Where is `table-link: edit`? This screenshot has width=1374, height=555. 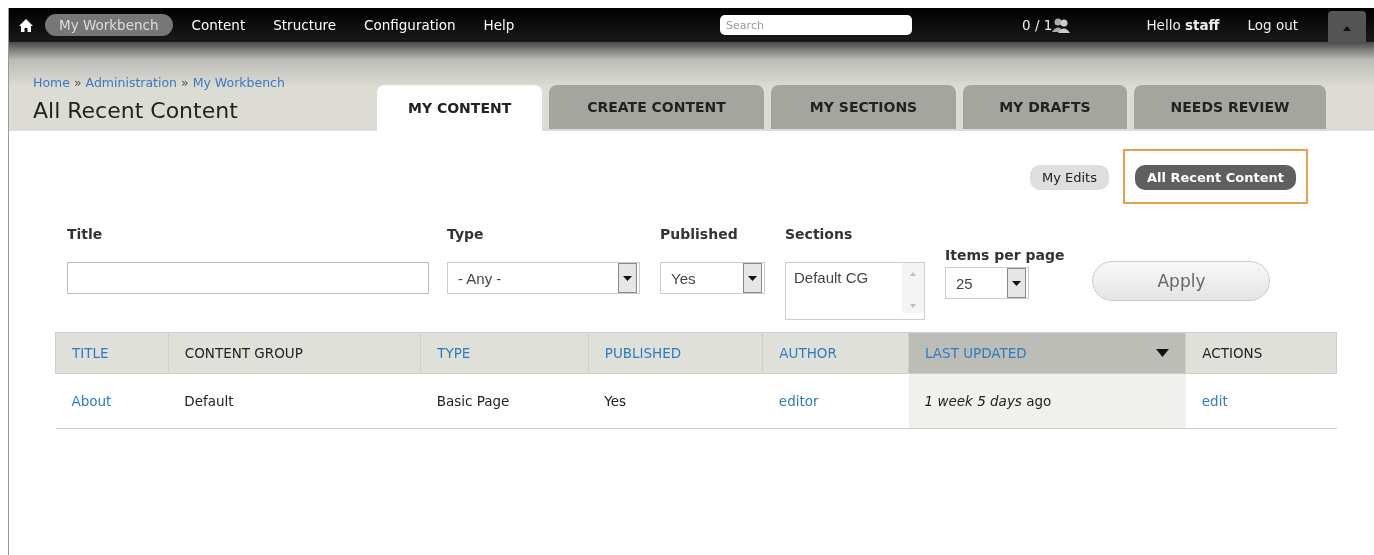
table-link: edit is located at coordinates (1214, 401).